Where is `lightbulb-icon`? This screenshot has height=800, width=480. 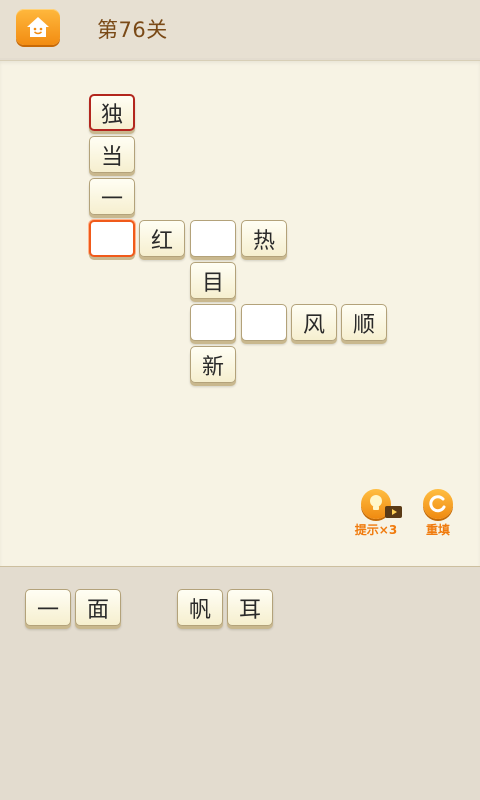
lightbulb-icon is located at coordinates (381, 504).